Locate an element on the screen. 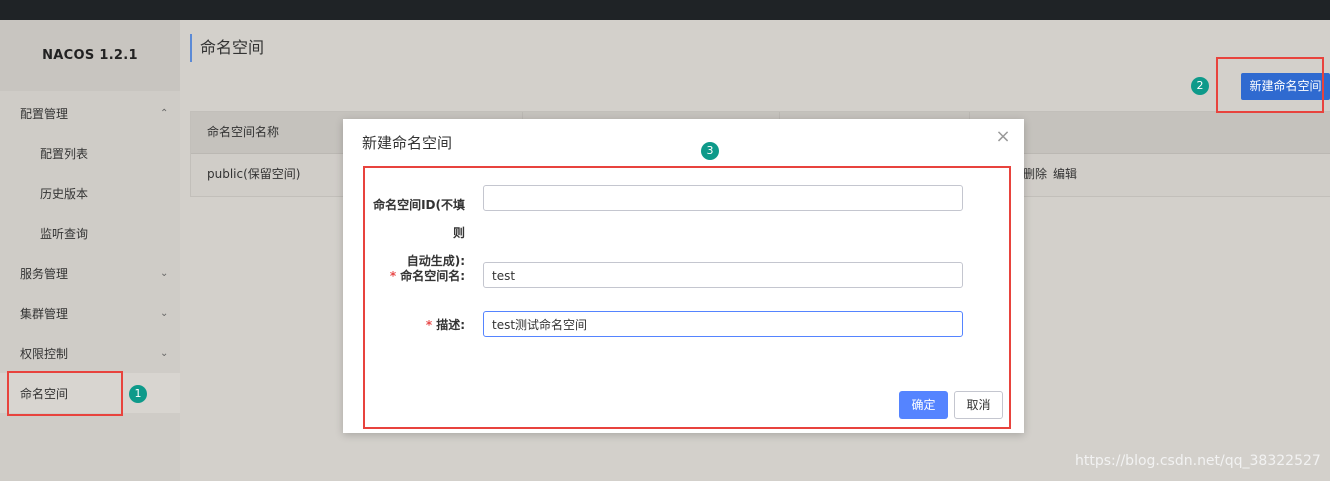 This screenshot has width=1330, height=481. watermark: https://blog.csdn.net/qq_38322527 is located at coordinates (1198, 461).